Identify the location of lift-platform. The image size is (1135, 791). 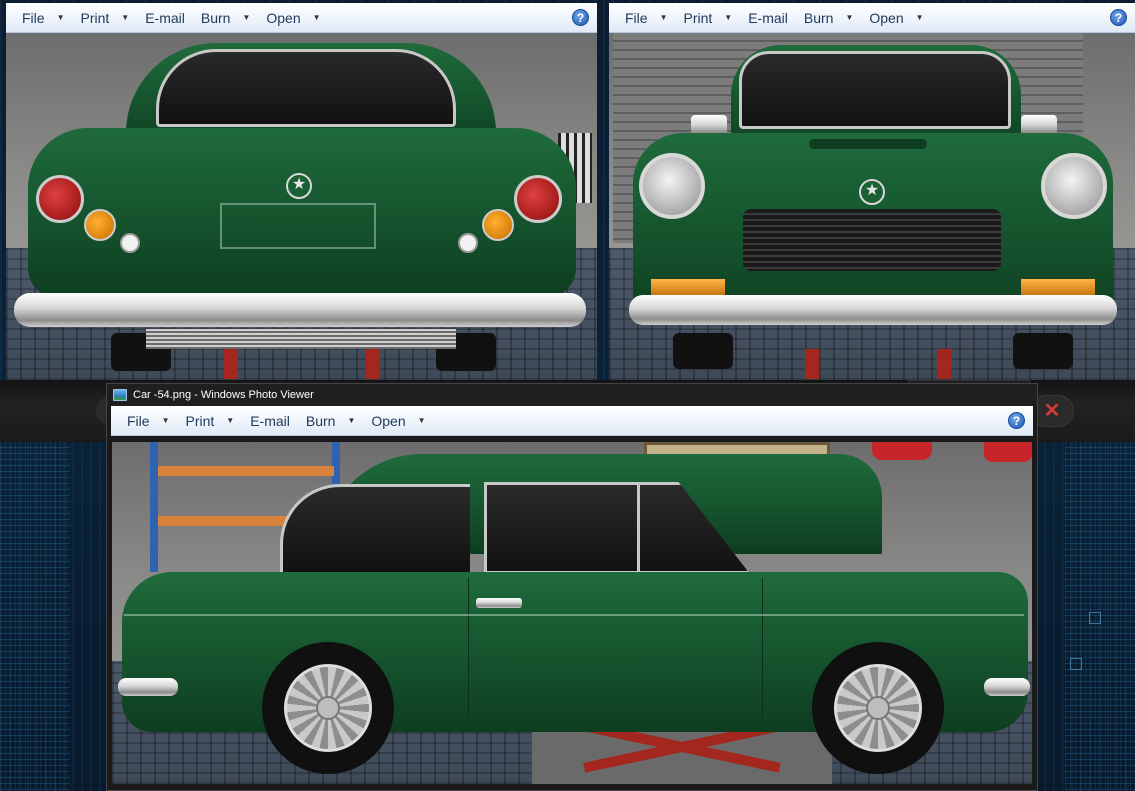
(682, 758).